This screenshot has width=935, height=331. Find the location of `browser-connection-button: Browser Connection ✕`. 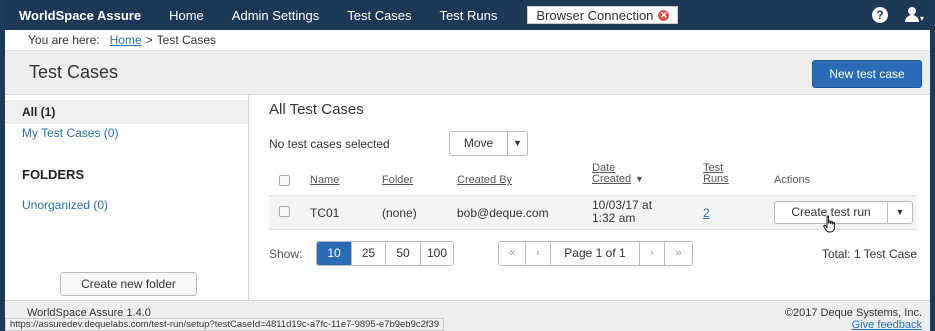

browser-connection-button: Browser Connection ✕ is located at coordinates (603, 15).